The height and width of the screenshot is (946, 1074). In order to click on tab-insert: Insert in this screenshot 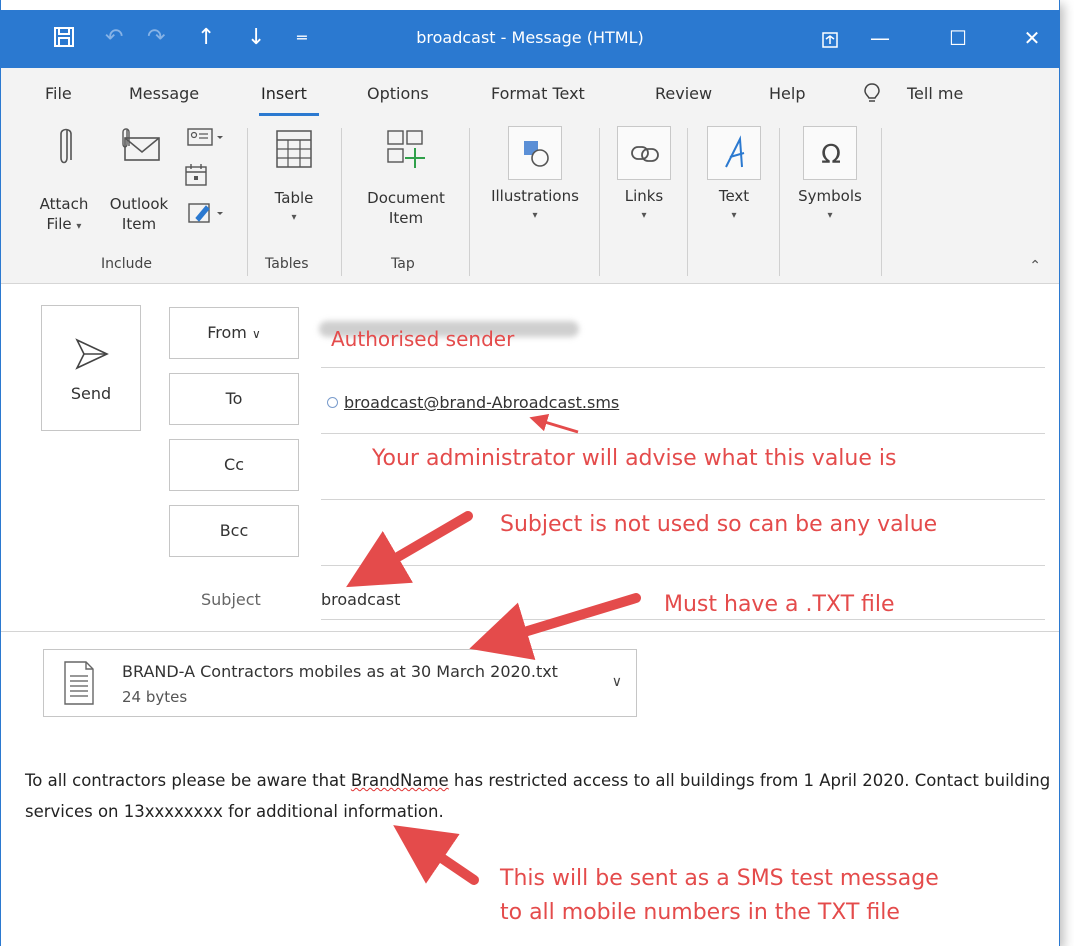, I will do `click(284, 93)`.